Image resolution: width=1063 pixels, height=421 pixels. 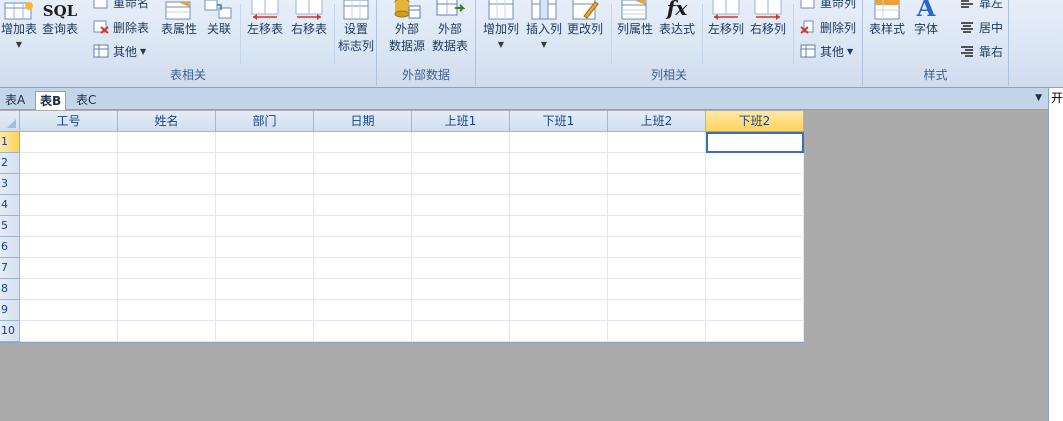 What do you see at coordinates (1057, 97) in the screenshot?
I see `right-pane-label: 开` at bounding box center [1057, 97].